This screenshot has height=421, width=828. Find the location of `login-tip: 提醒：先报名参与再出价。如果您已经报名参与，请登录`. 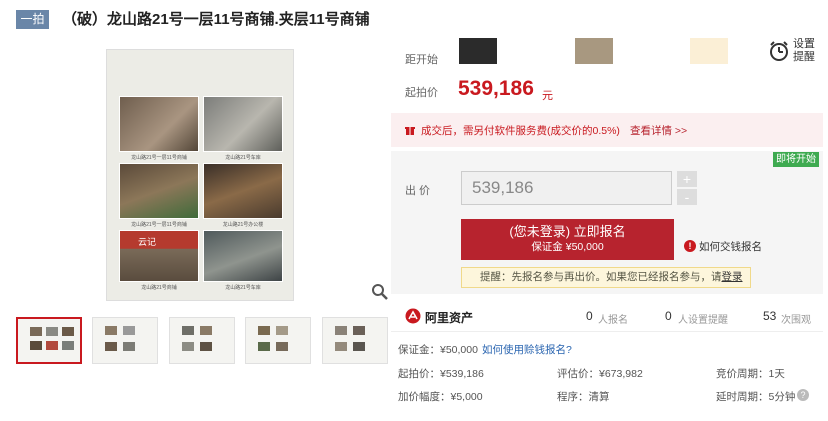

login-tip: 提醒：先报名参与再出价。如果您已经报名参与，请登录 is located at coordinates (606, 277).